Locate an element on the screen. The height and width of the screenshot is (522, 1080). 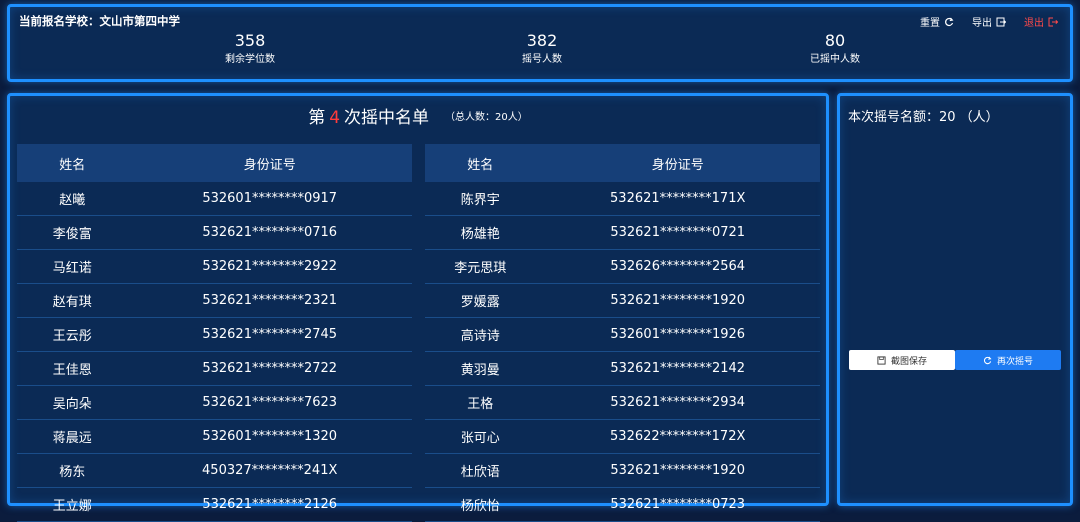
table-row: 杨欣怡 532621********0723 is located at coordinates (622, 504).